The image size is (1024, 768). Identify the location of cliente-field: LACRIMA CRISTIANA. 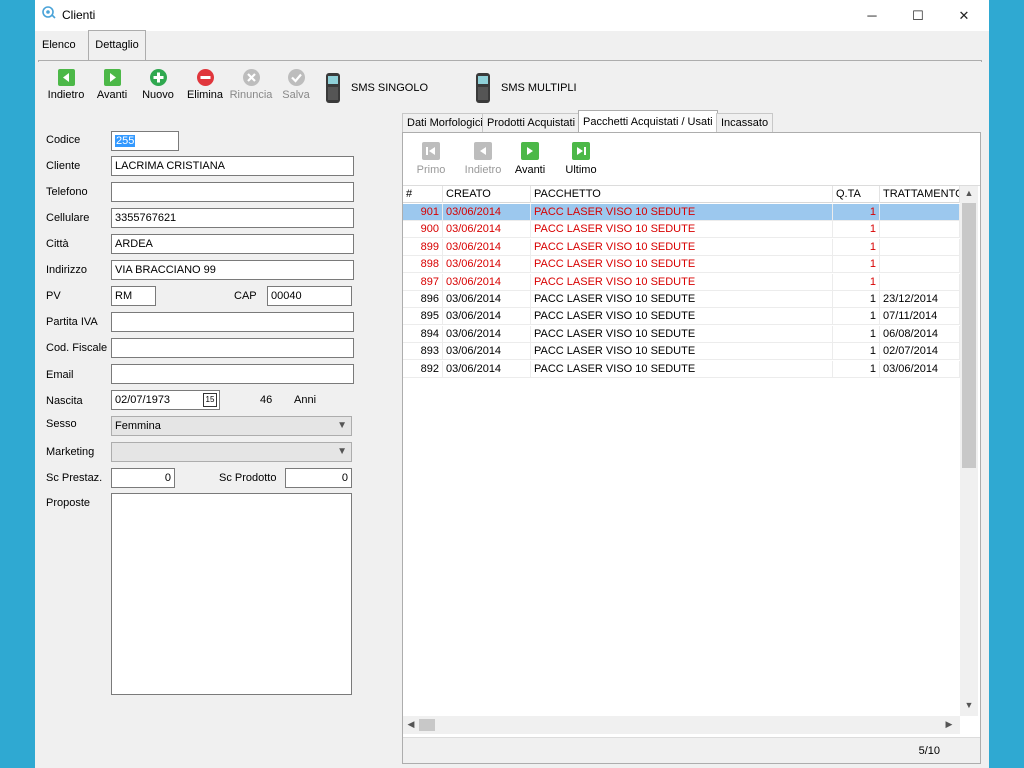
(232, 166).